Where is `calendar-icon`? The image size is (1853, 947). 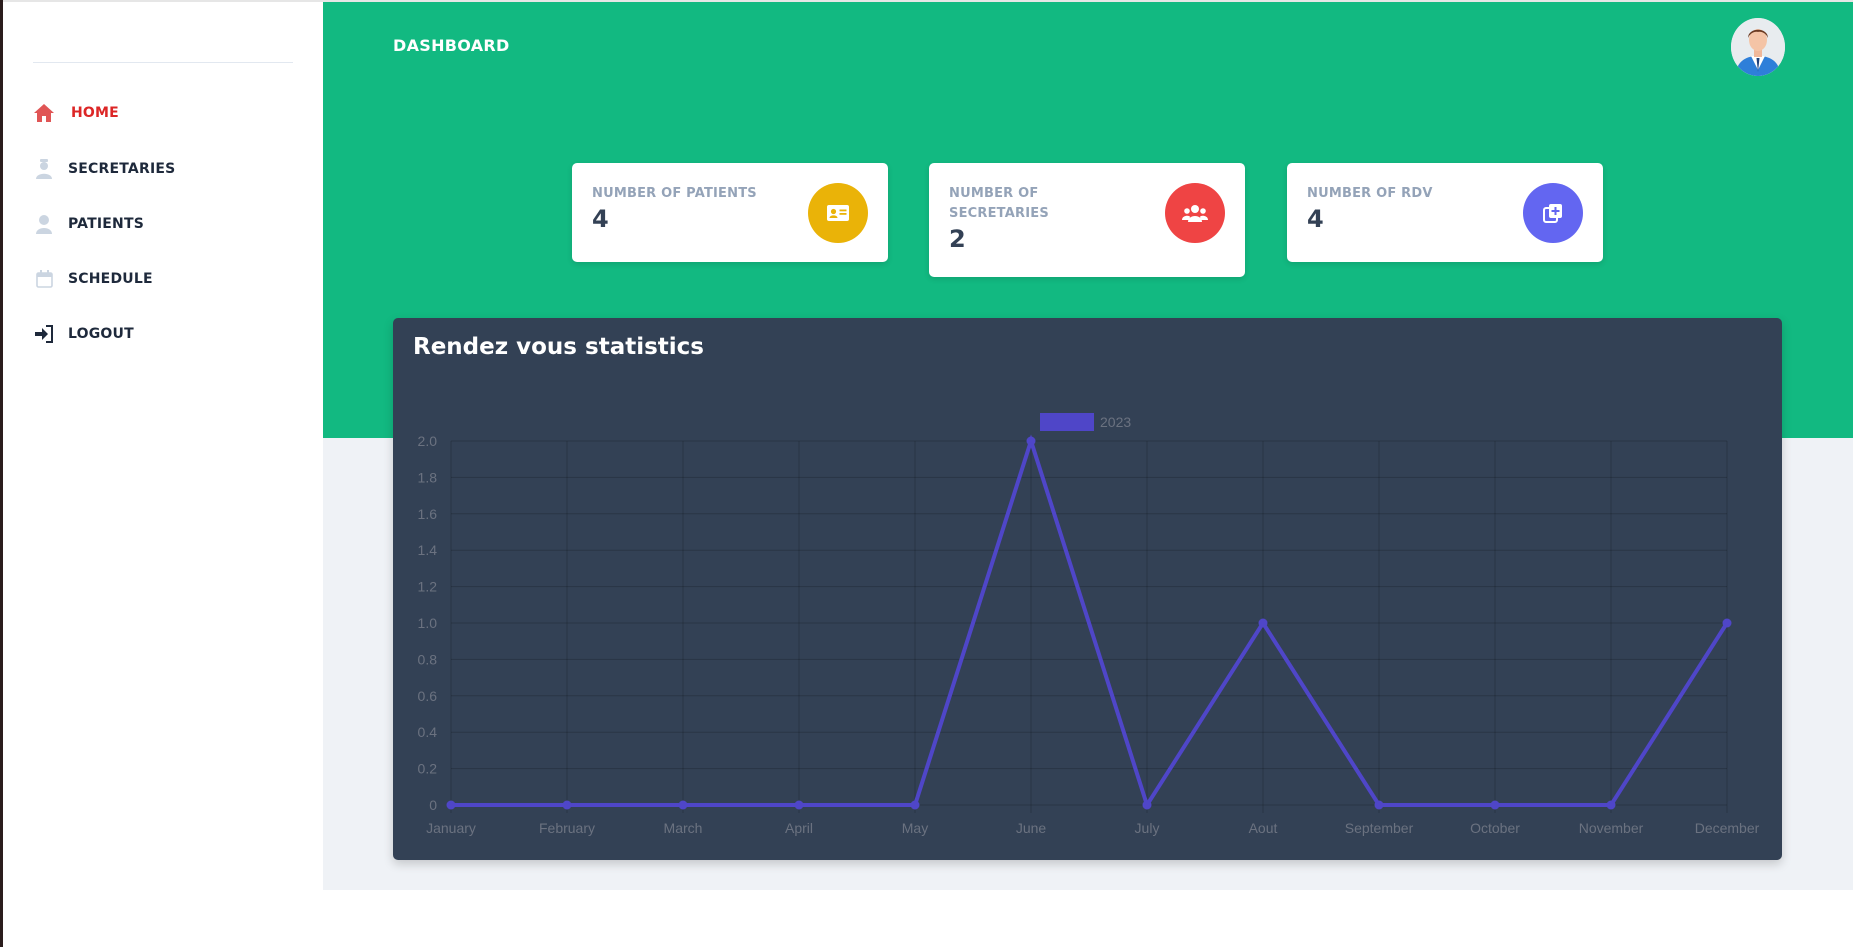
calendar-icon is located at coordinates (44, 279).